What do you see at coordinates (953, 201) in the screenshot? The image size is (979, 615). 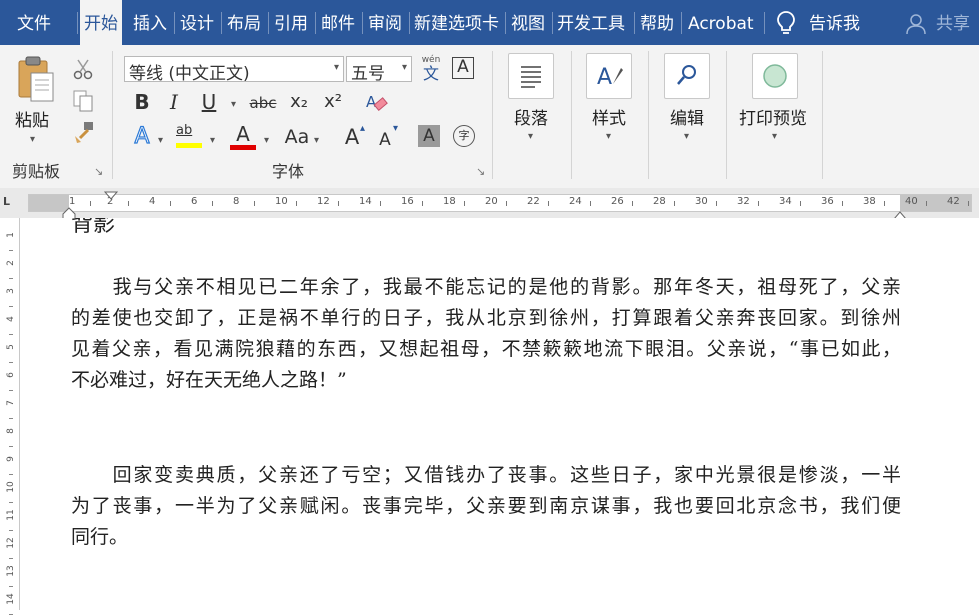 I see `ruler-number: 42` at bounding box center [953, 201].